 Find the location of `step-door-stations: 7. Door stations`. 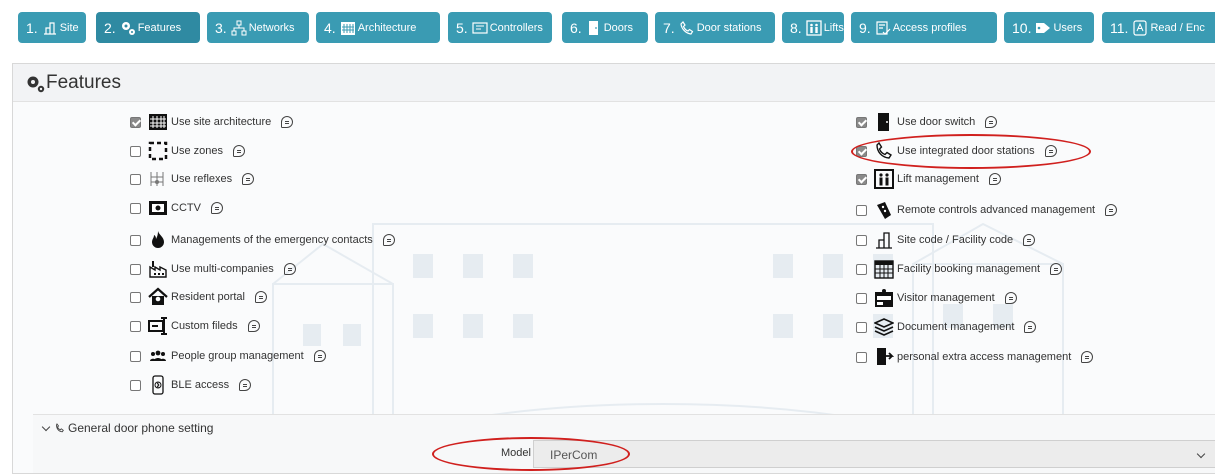

step-door-stations: 7. Door stations is located at coordinates (715, 27).